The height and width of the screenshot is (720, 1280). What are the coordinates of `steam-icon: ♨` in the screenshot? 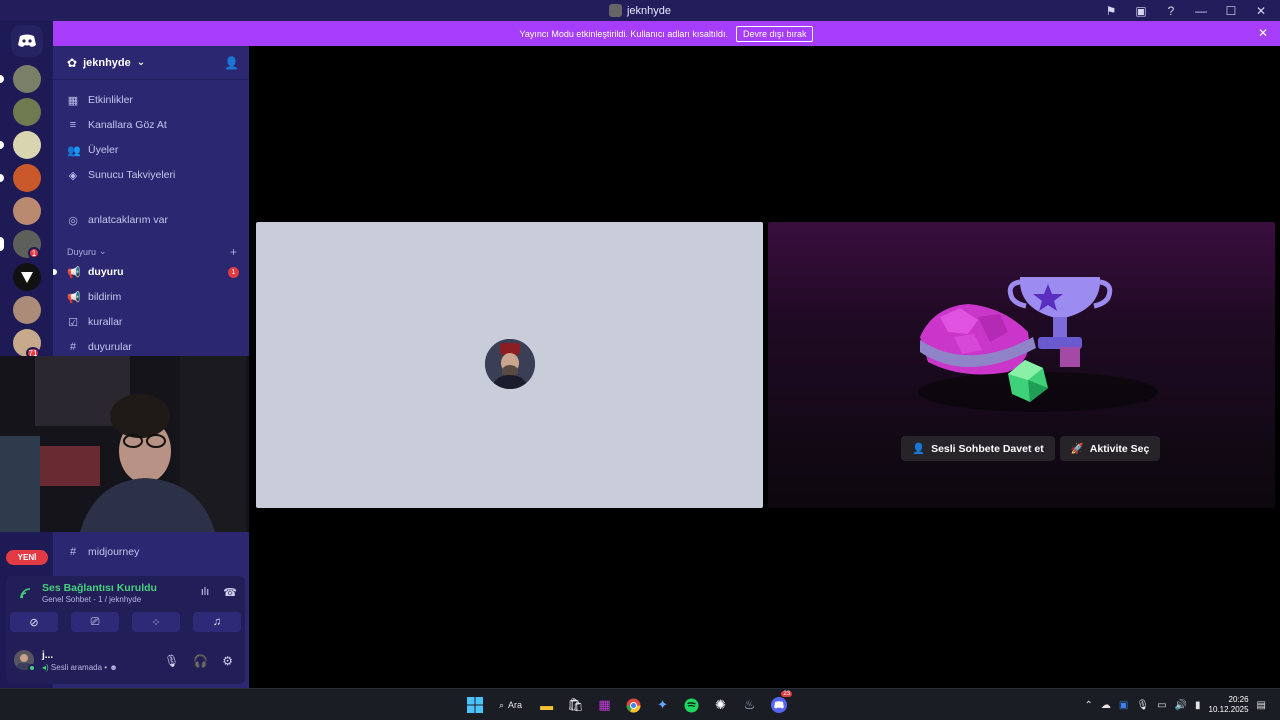 It's located at (749, 705).